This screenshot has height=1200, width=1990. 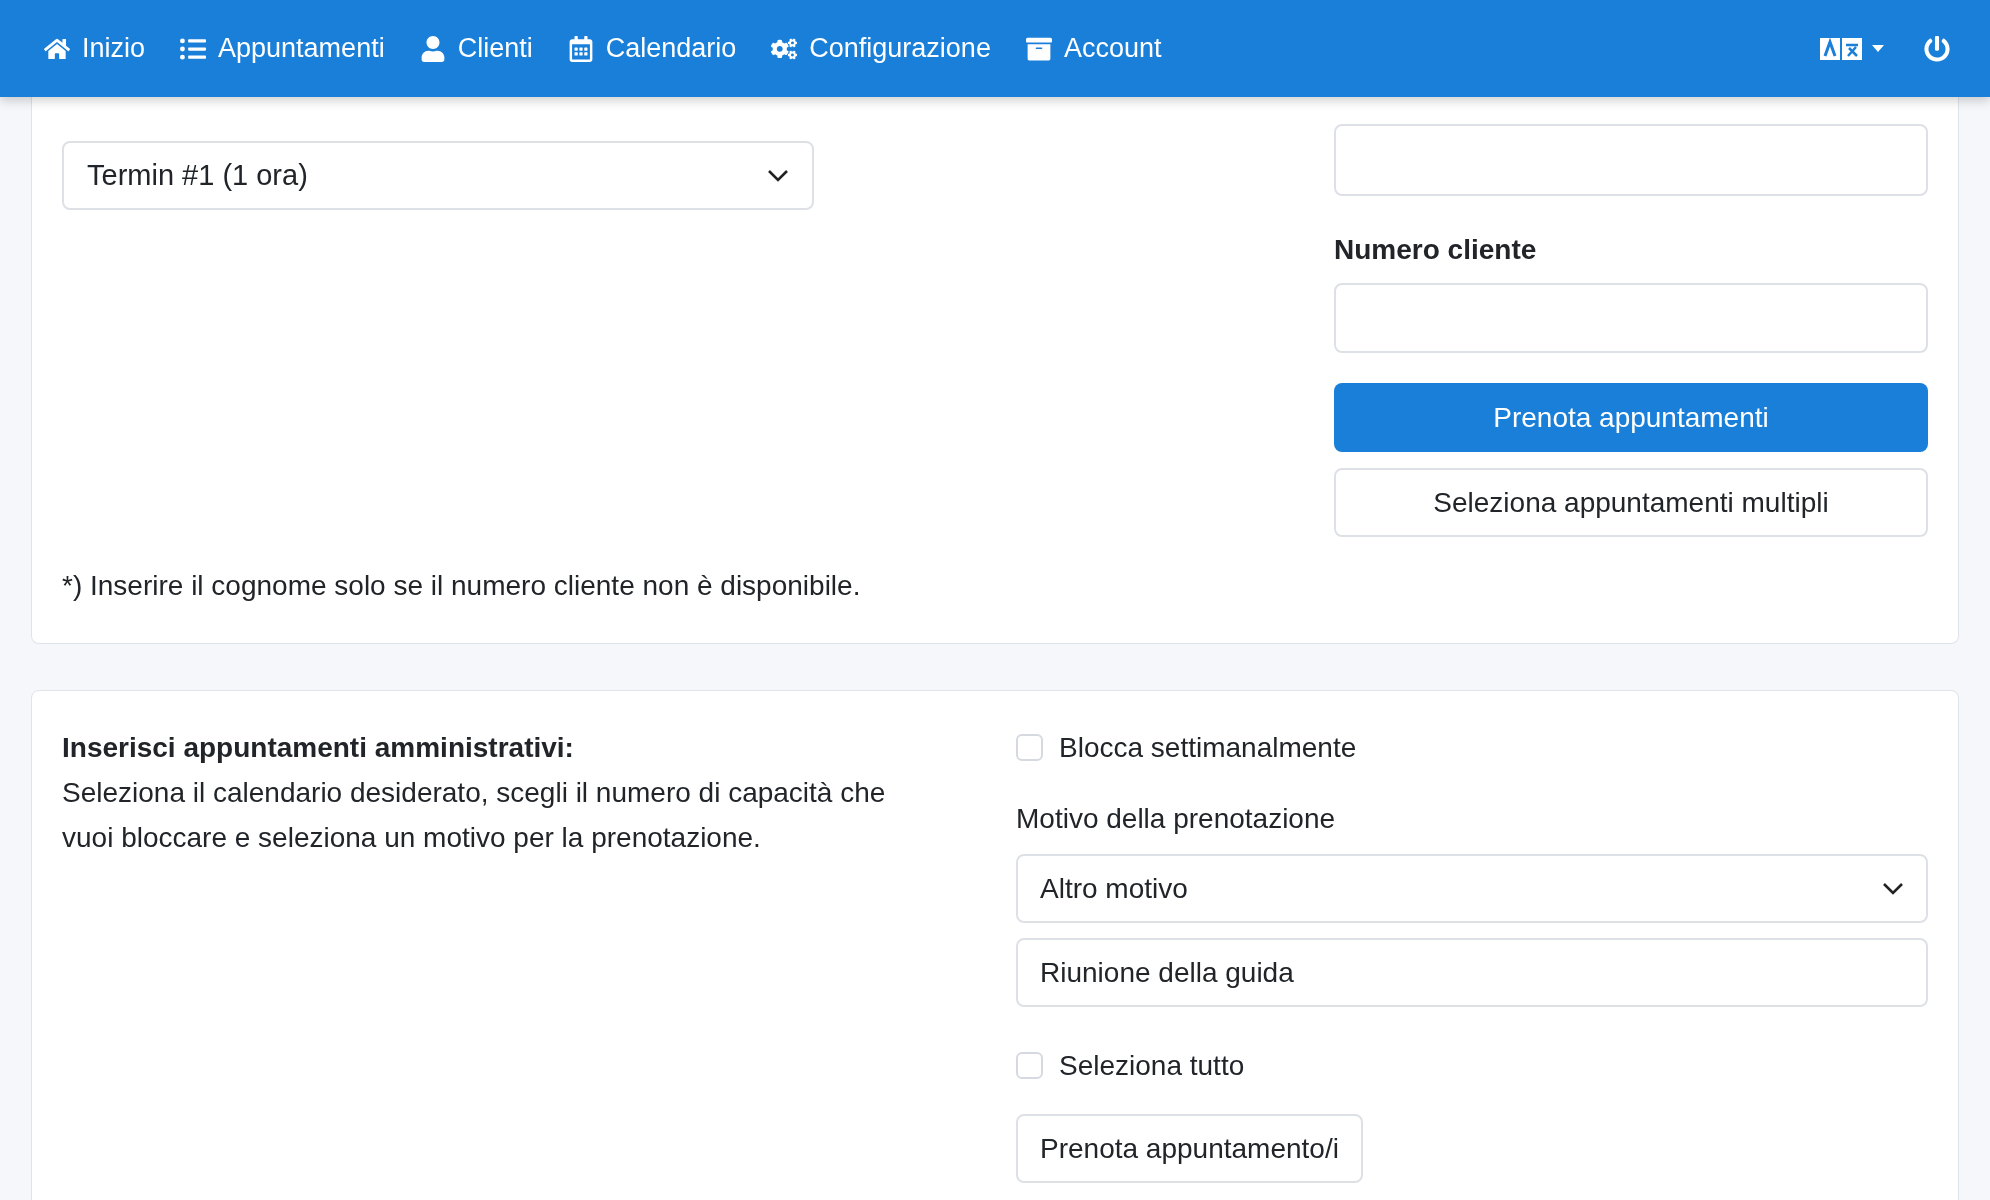 I want to click on card-description: Seleziona il calendario desiderato, scegli il numero di capacità che vuoi bloccare e seleziona un motivo per la prenotazione., so click(x=474, y=815).